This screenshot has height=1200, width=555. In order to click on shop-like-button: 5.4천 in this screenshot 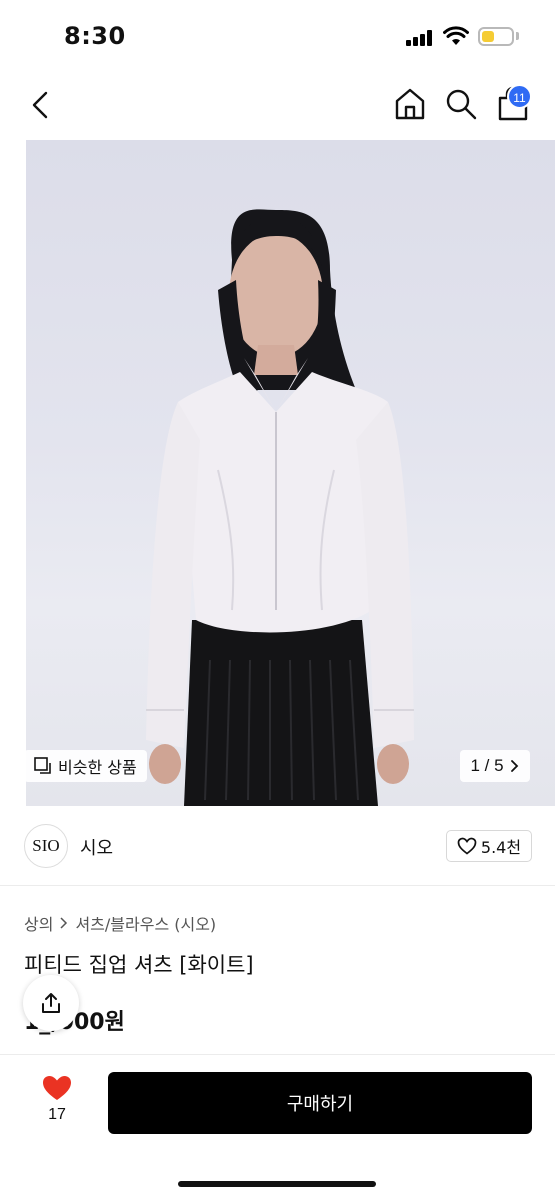, I will do `click(489, 846)`.